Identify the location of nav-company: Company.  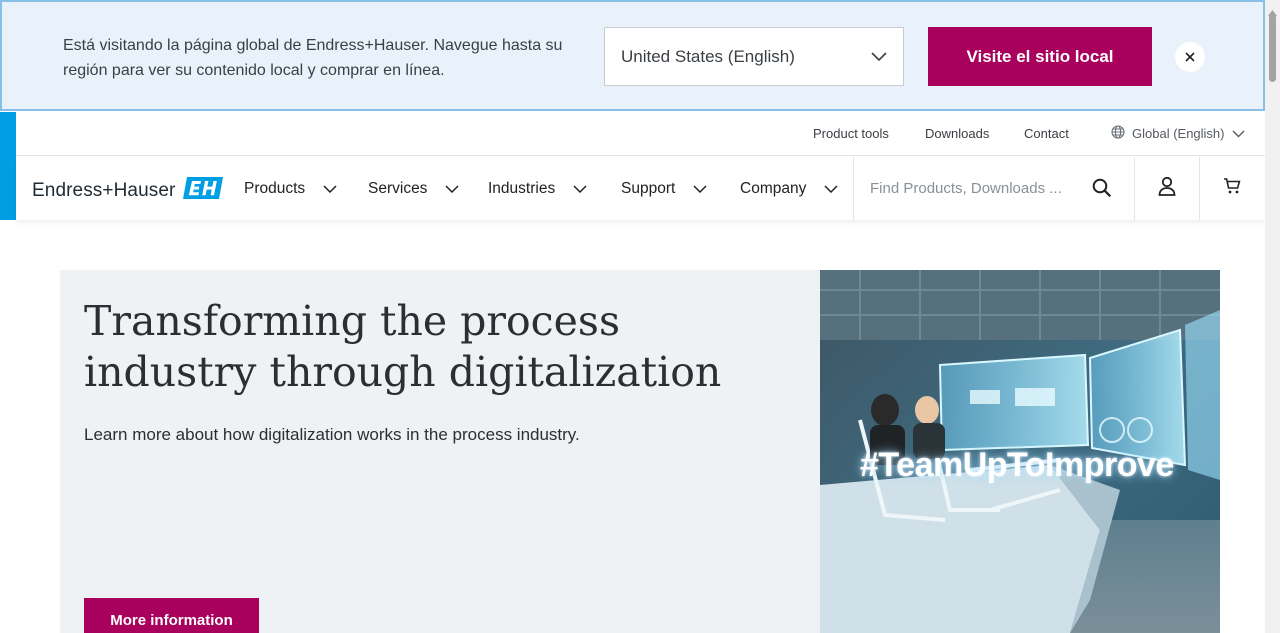
(789, 188).